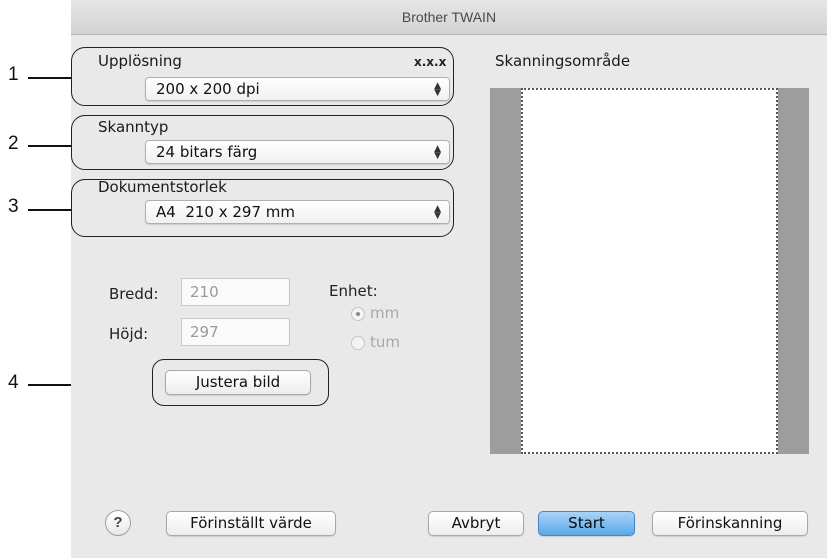 The width and height of the screenshot is (827, 558). What do you see at coordinates (118, 523) in the screenshot?
I see `help-button: ?` at bounding box center [118, 523].